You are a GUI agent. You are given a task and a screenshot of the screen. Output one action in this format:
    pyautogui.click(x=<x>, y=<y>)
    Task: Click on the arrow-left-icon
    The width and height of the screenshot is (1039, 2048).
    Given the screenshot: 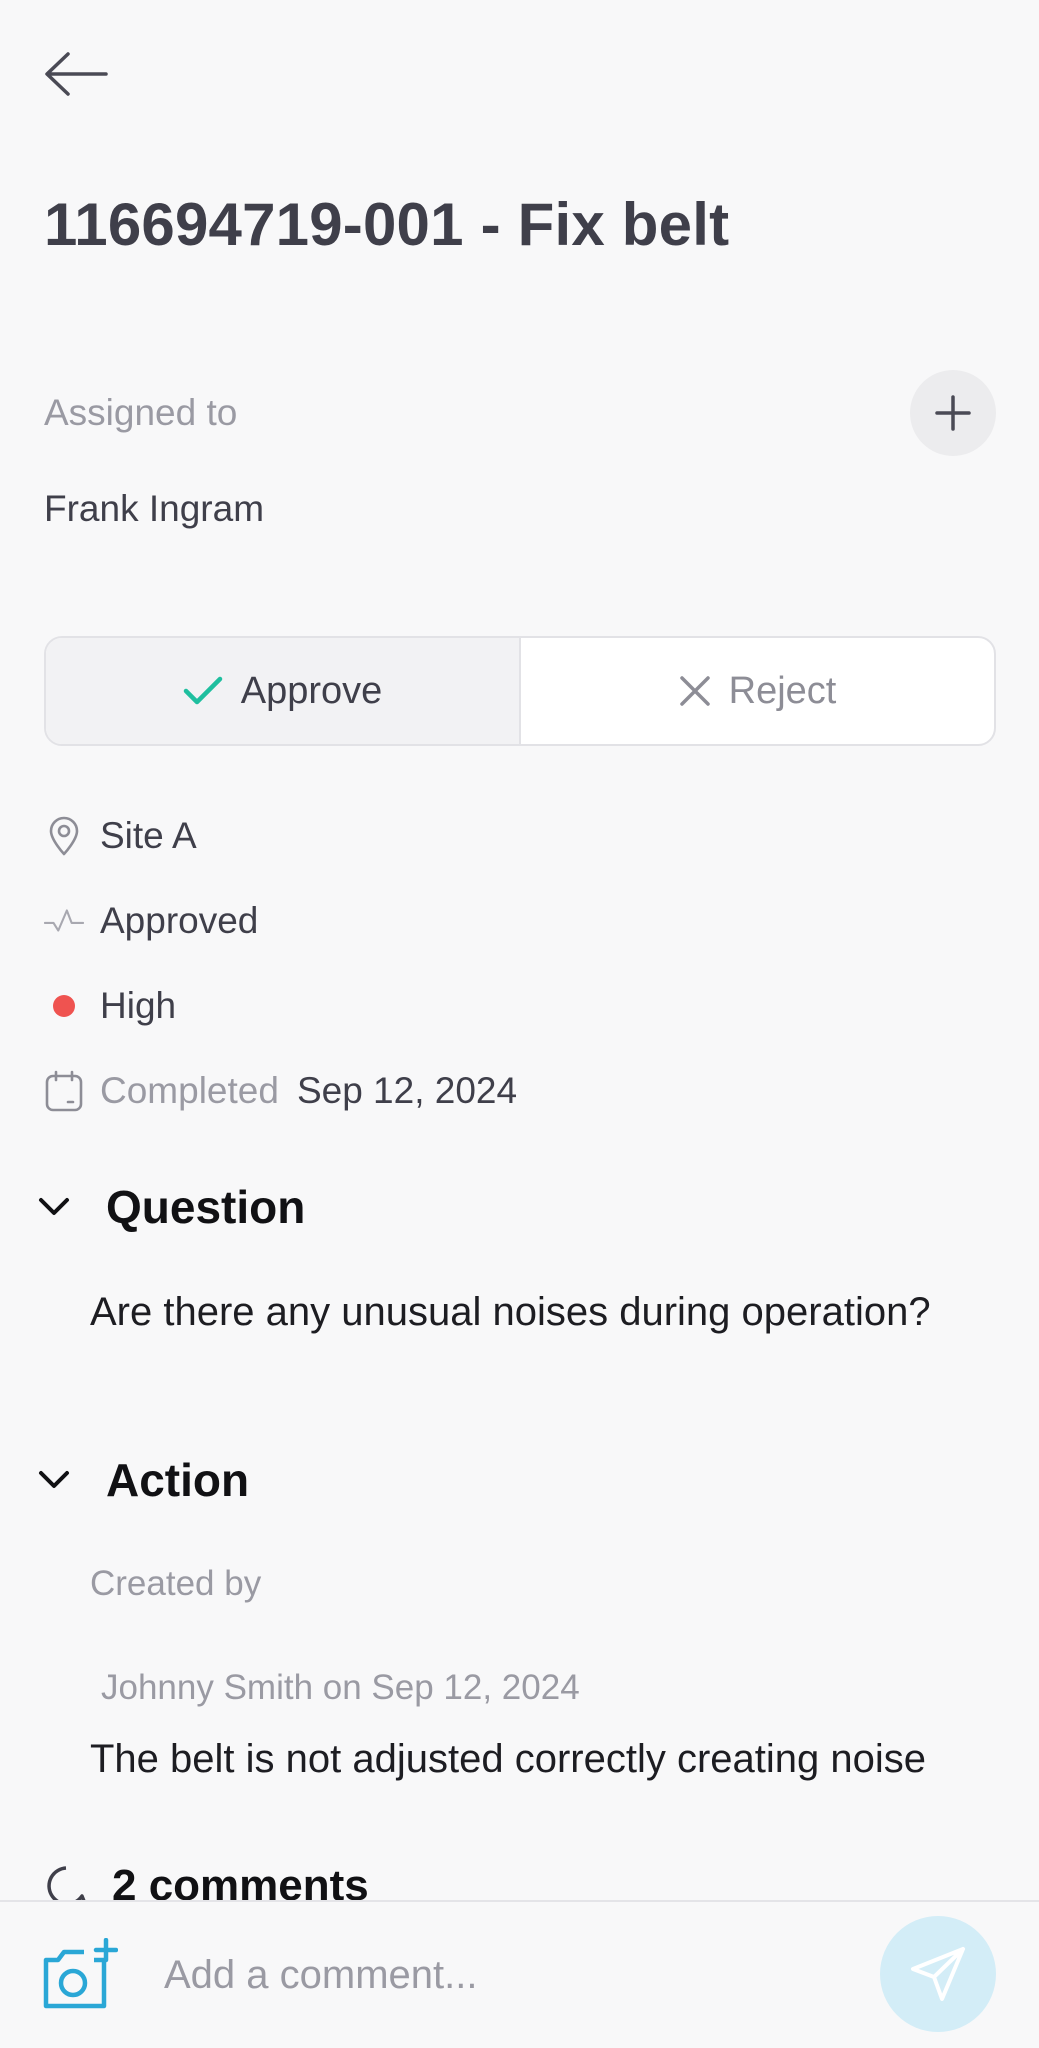 What is the action you would take?
    pyautogui.click(x=76, y=74)
    